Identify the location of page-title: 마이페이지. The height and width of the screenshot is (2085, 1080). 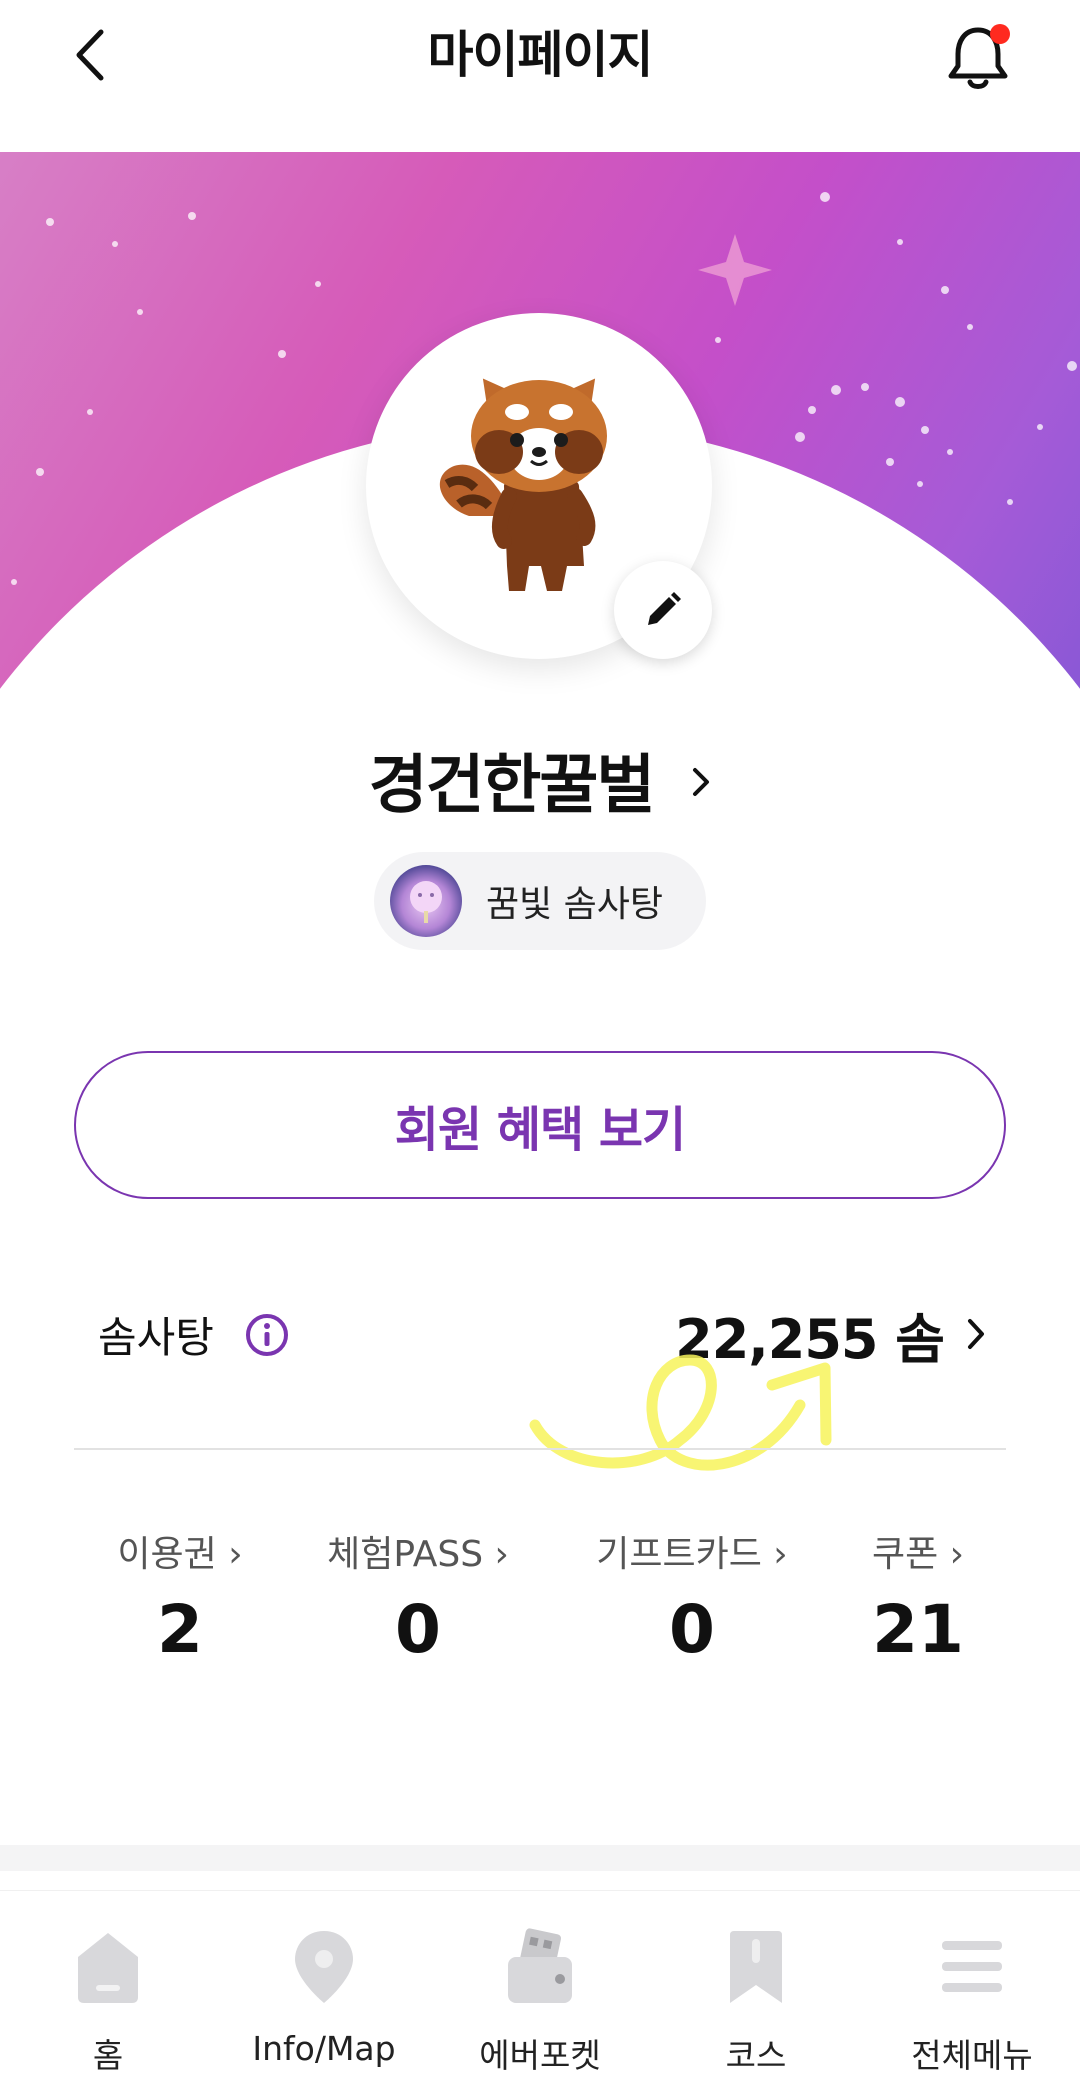
(540, 55).